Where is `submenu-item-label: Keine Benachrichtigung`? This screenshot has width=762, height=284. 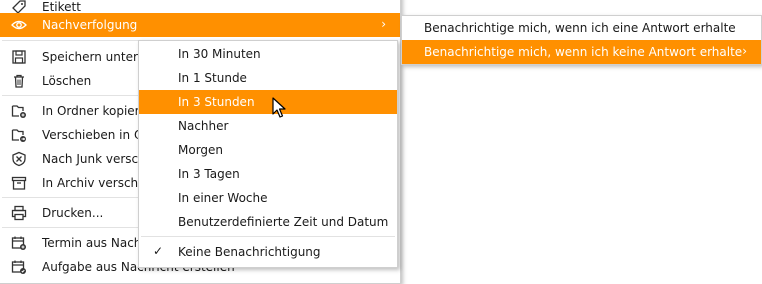 submenu-item-label: Keine Benachrichtigung is located at coordinates (249, 252).